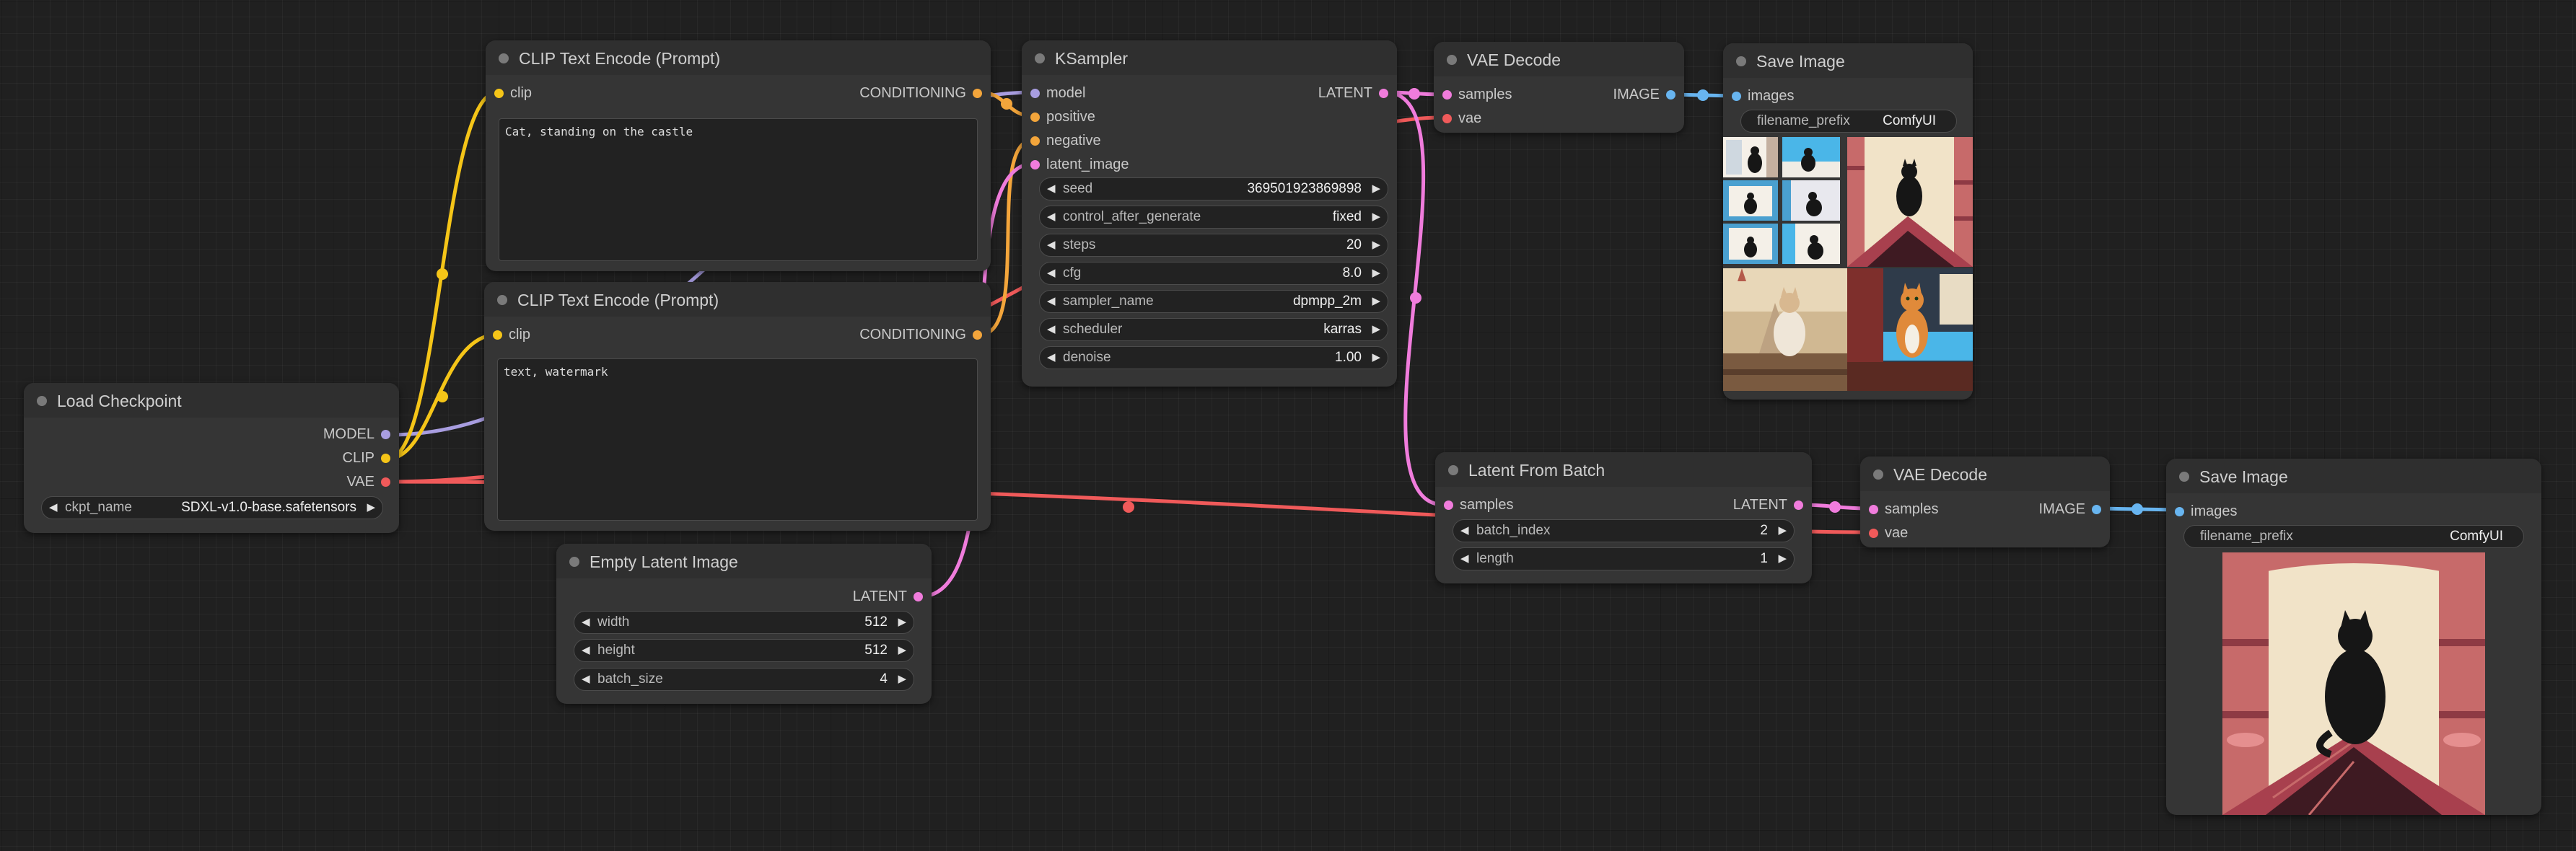 The width and height of the screenshot is (2576, 851). I want to click on height-widget: ◀ height 512 ▶, so click(744, 650).